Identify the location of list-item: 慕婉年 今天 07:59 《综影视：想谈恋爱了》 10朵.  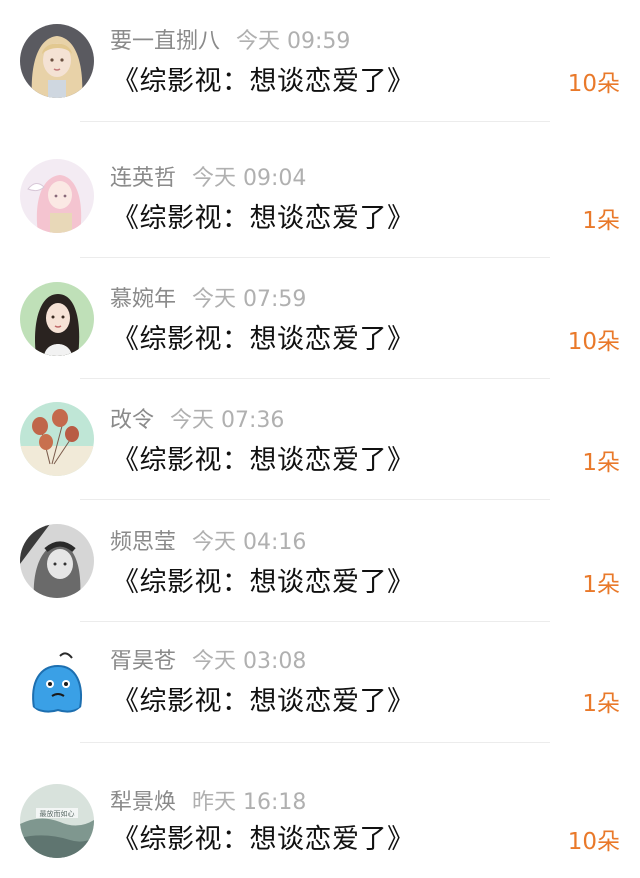
(320, 314).